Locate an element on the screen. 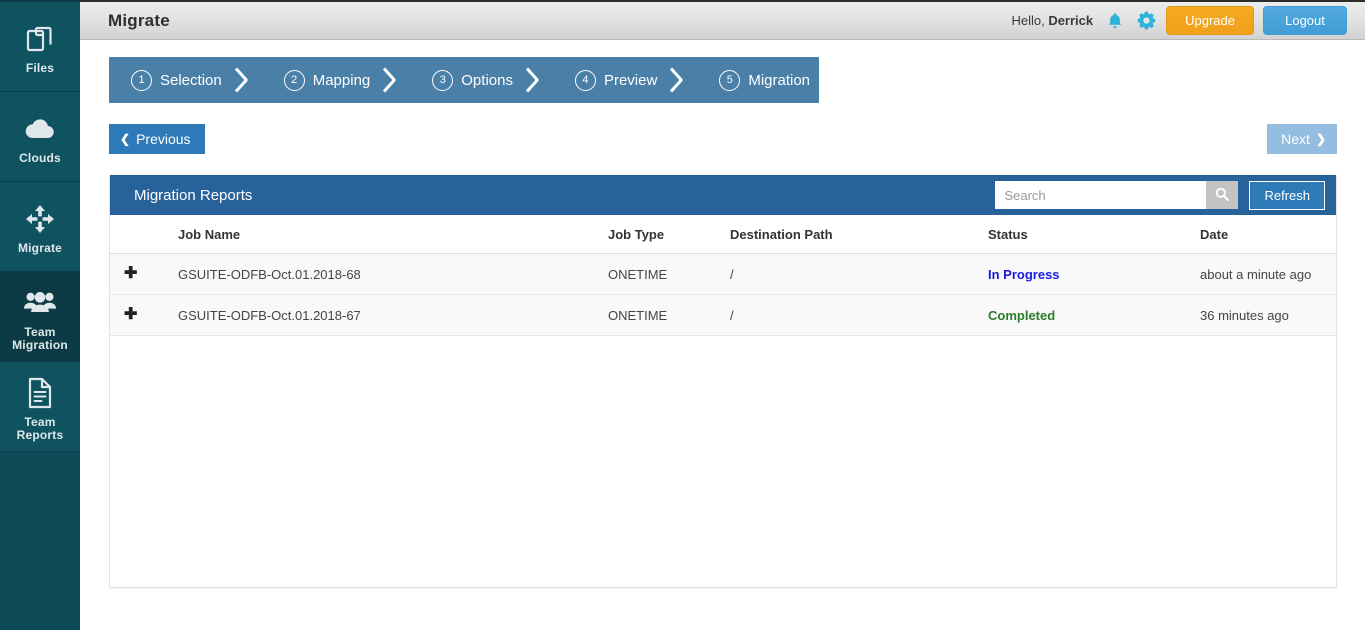  cloud-icon is located at coordinates (40, 129).